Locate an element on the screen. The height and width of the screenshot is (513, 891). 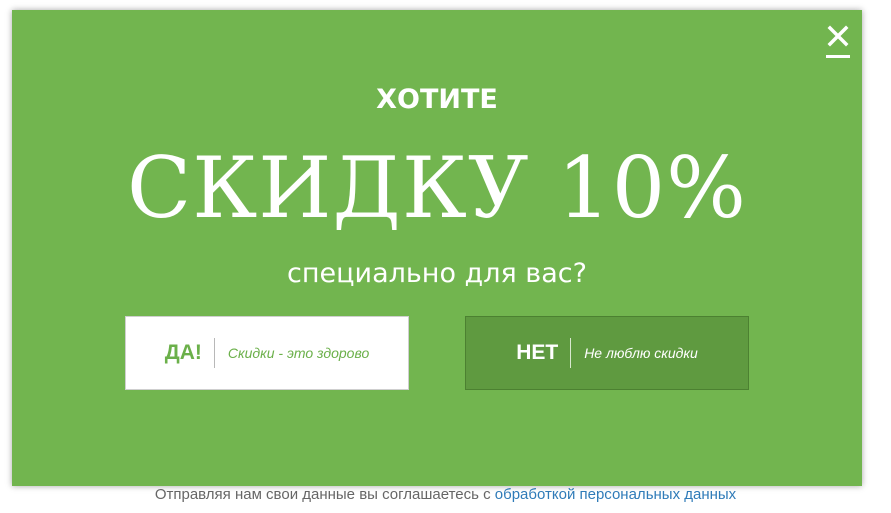
privacy-policy-link: обработкой персональных данных is located at coordinates (615, 494).